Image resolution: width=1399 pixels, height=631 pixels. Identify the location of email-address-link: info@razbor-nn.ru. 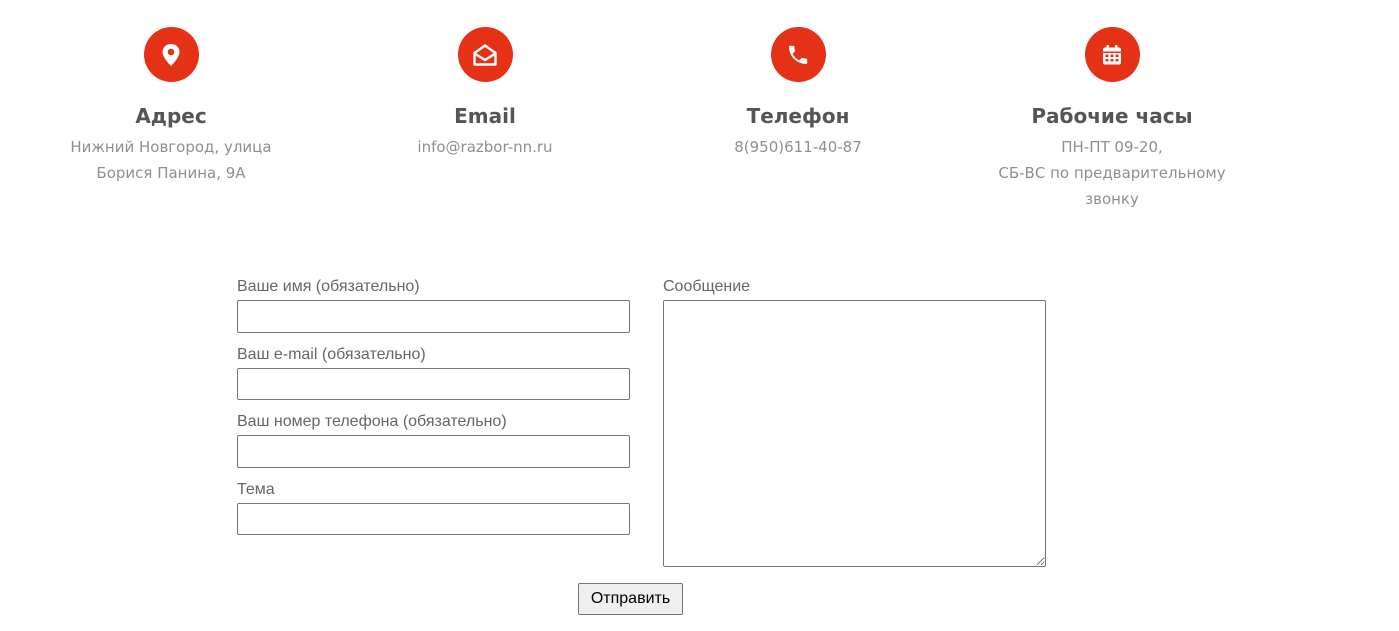
(485, 147).